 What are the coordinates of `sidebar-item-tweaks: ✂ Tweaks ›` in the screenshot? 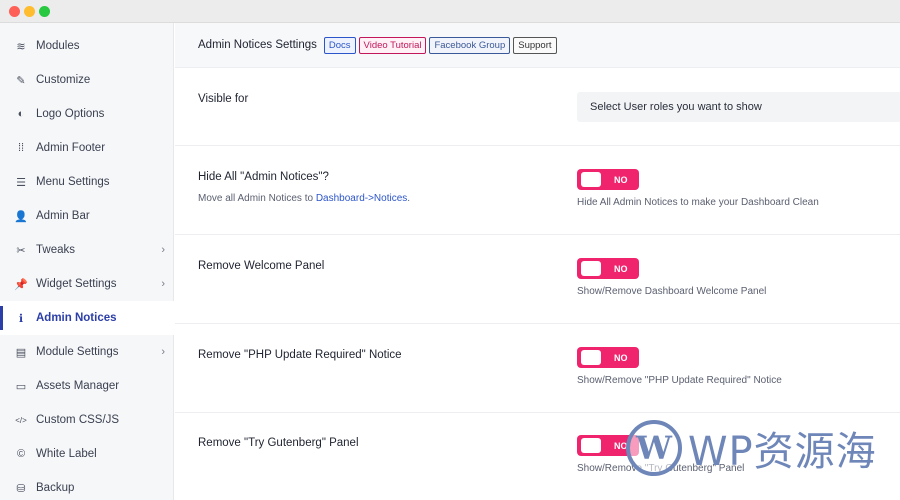 It's located at (87, 250).